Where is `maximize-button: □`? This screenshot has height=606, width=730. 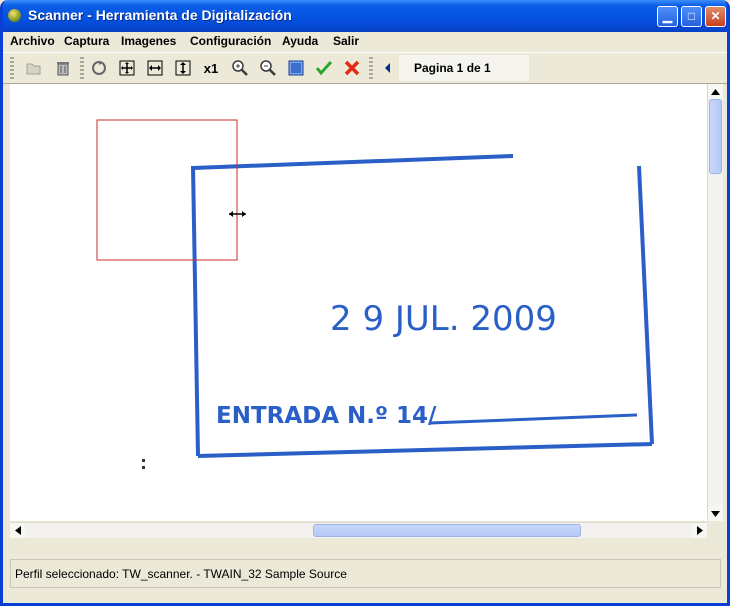 maximize-button: □ is located at coordinates (691, 16).